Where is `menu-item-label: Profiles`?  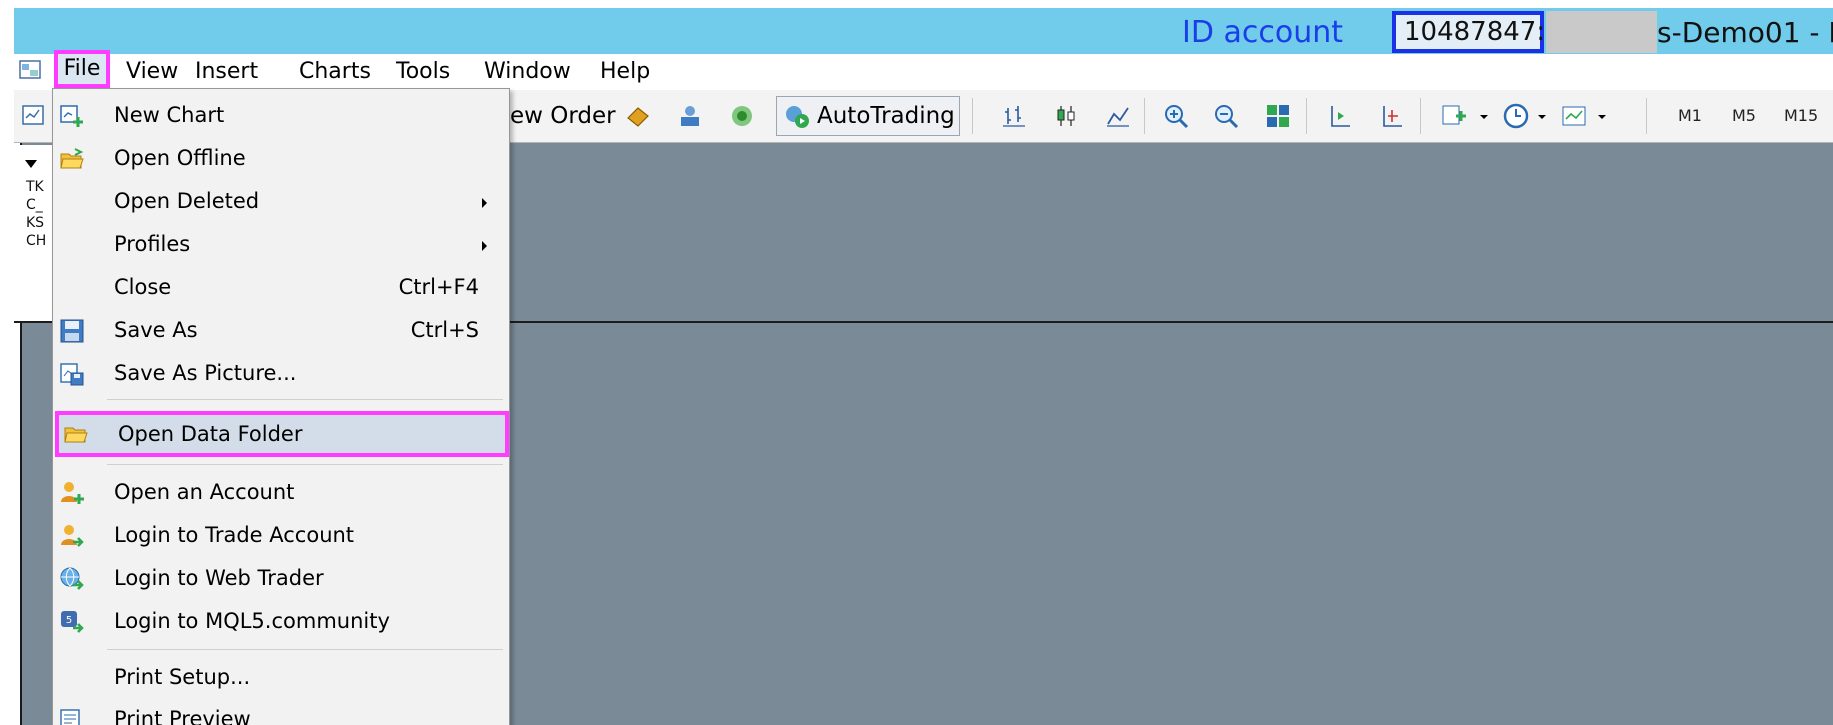
menu-item-label: Profiles is located at coordinates (152, 244).